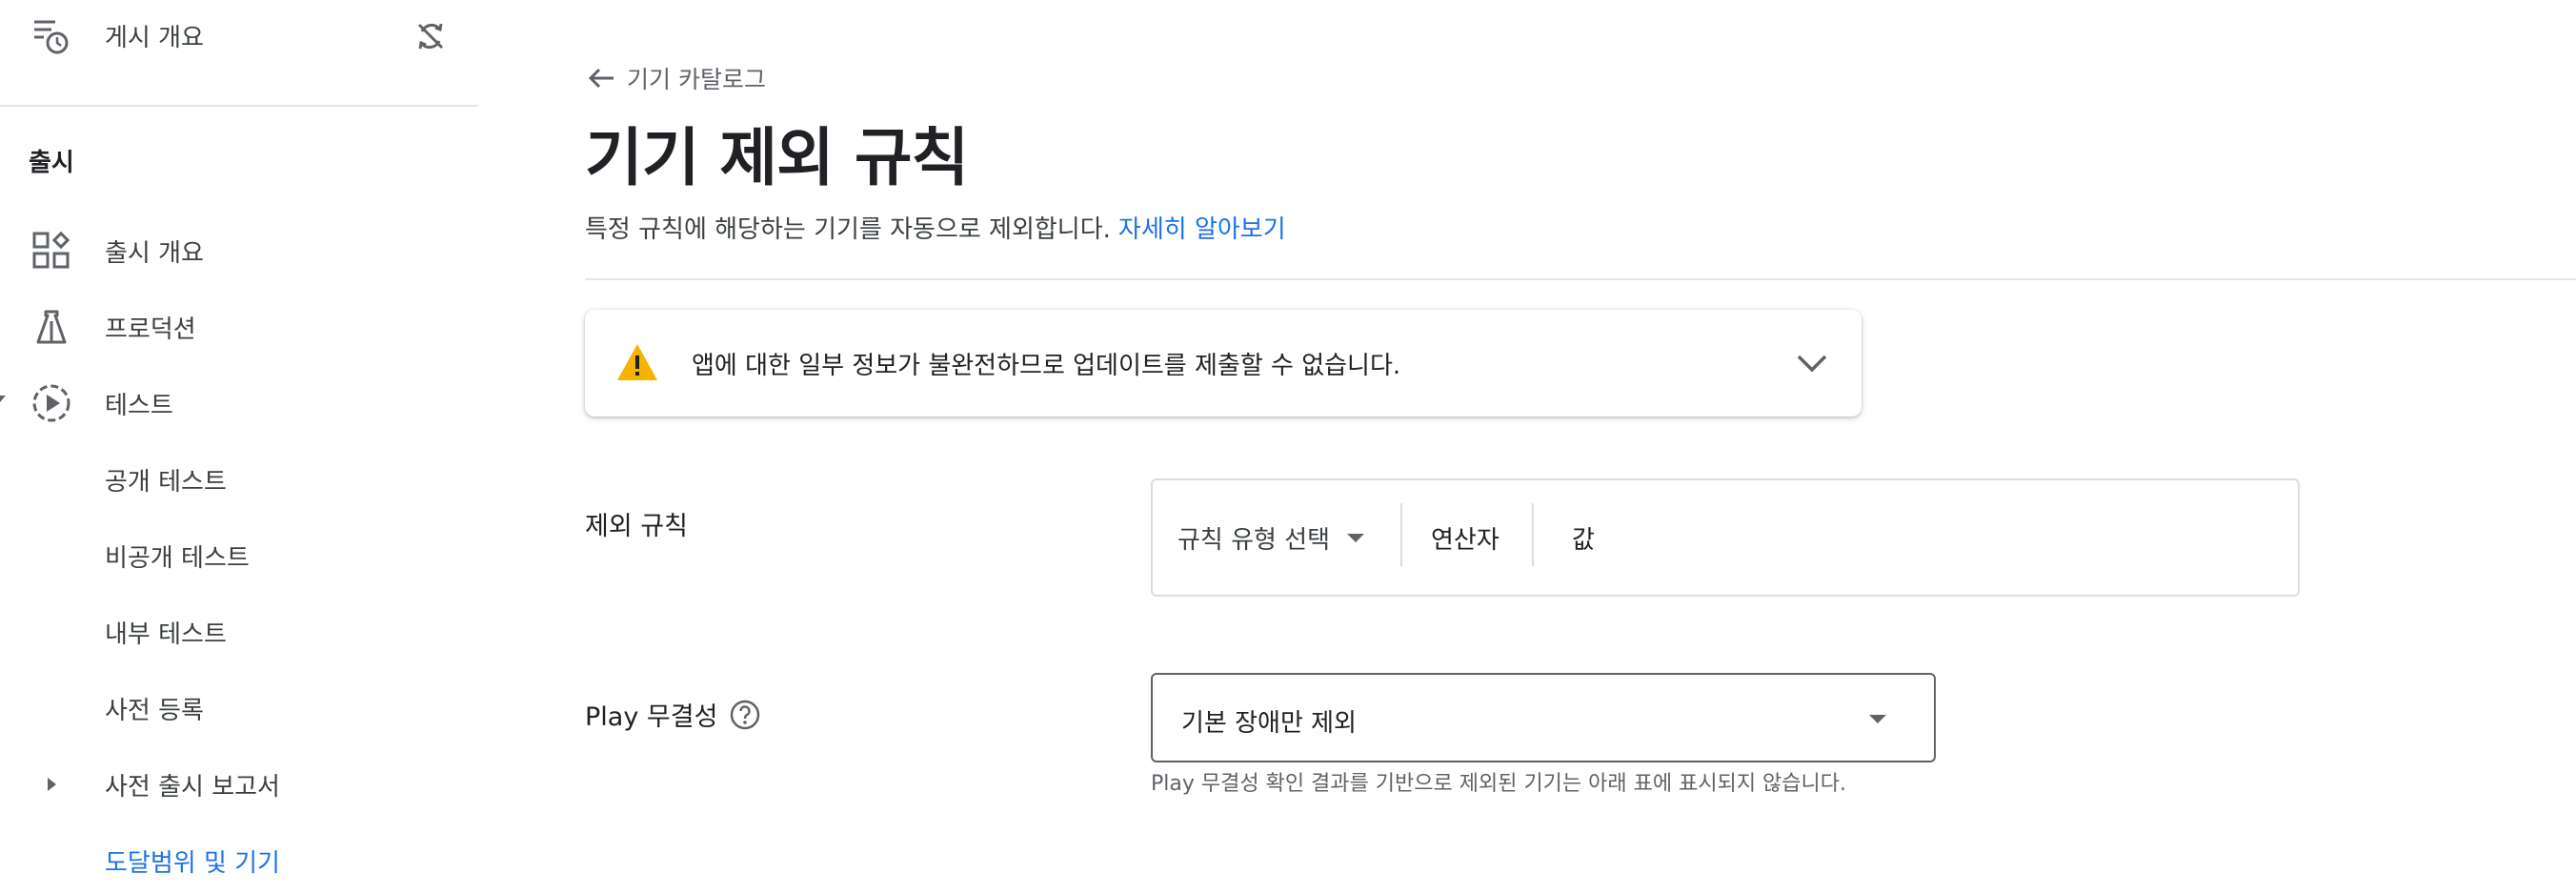  What do you see at coordinates (1269, 723) in the screenshot?
I see `select-value: 기본 장애만 제외` at bounding box center [1269, 723].